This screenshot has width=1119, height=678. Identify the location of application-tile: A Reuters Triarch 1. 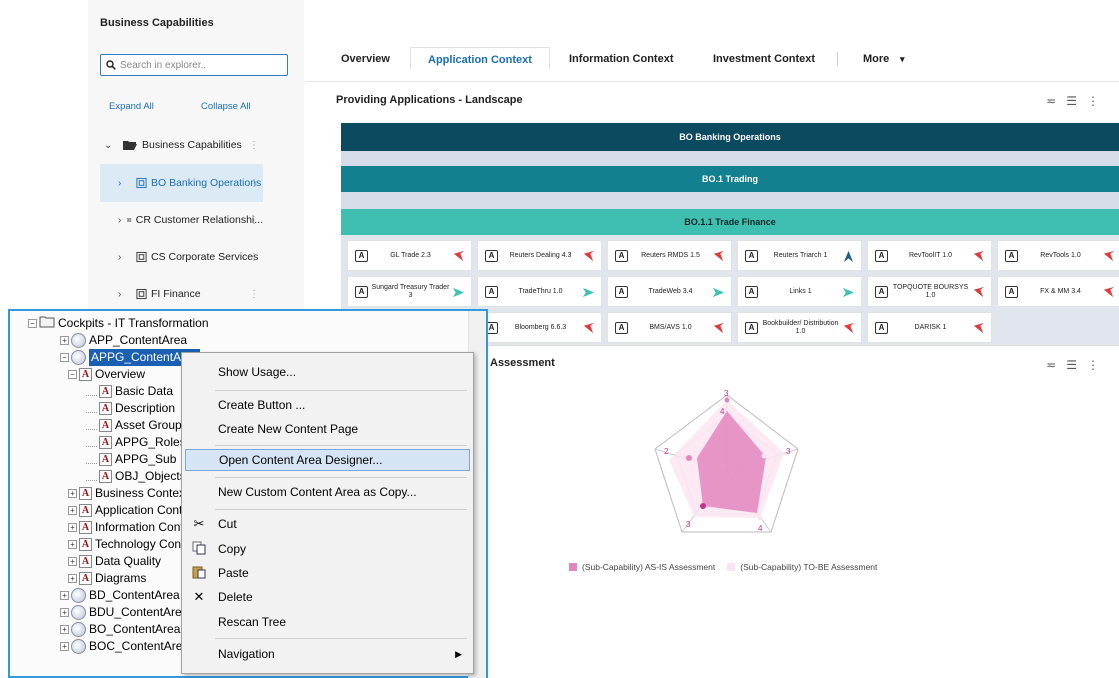
(799, 255).